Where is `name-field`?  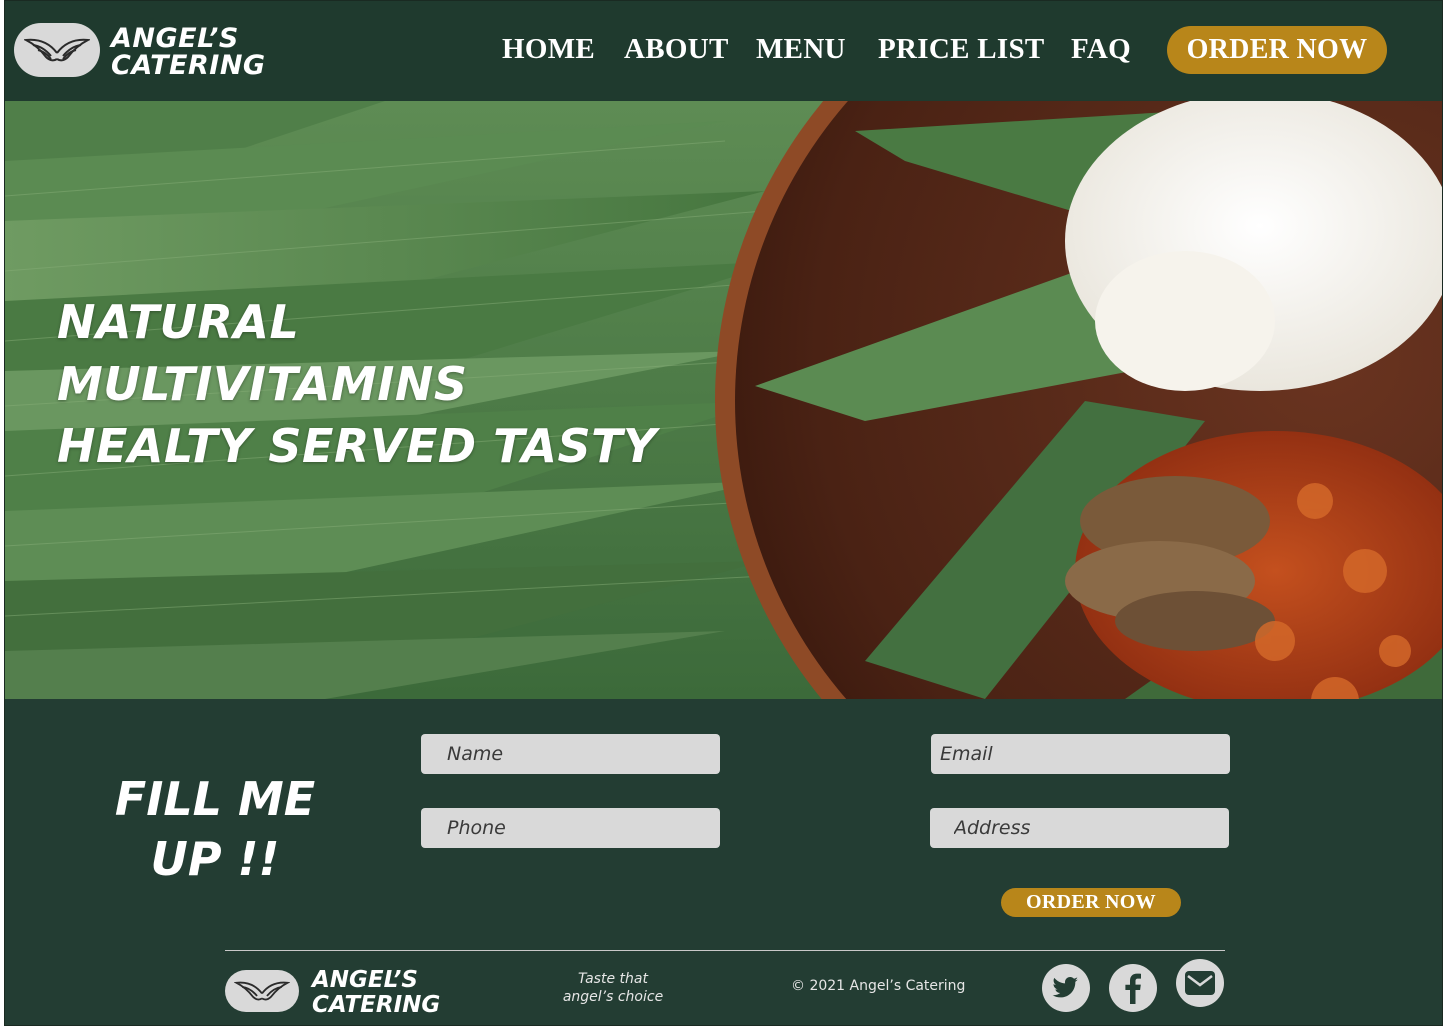
name-field is located at coordinates (570, 754).